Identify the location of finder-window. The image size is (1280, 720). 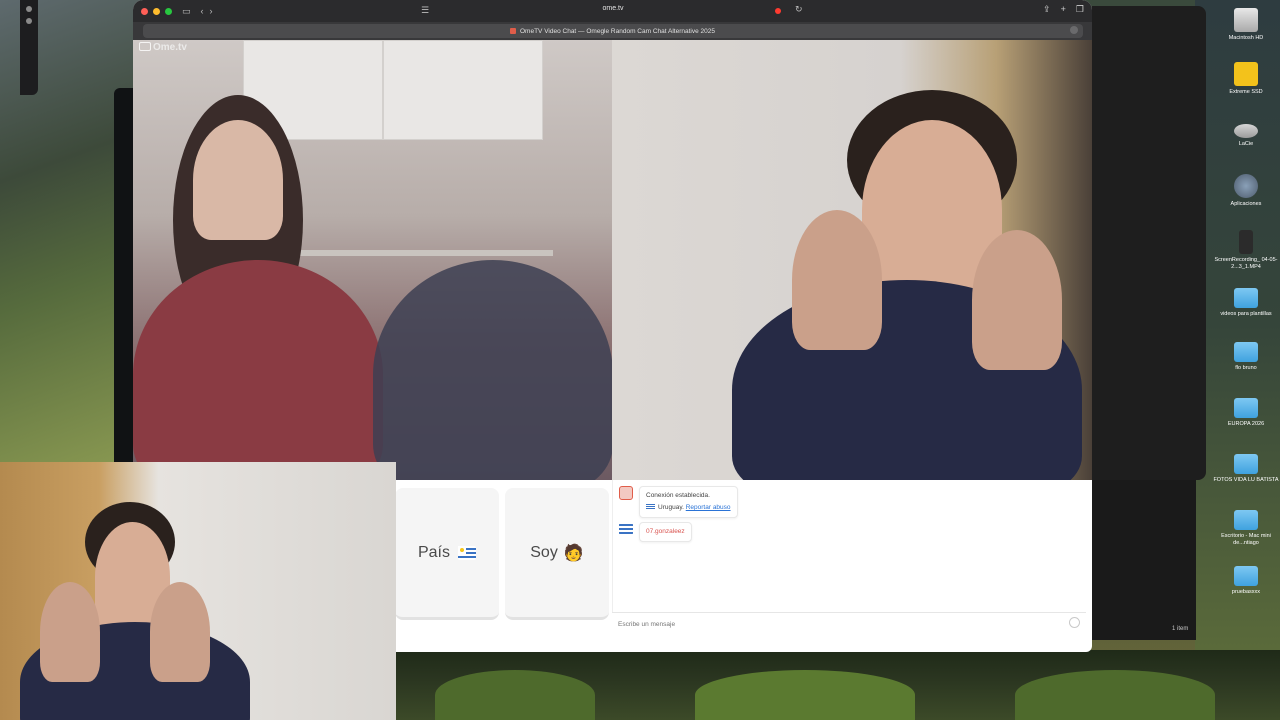
(1149, 243).